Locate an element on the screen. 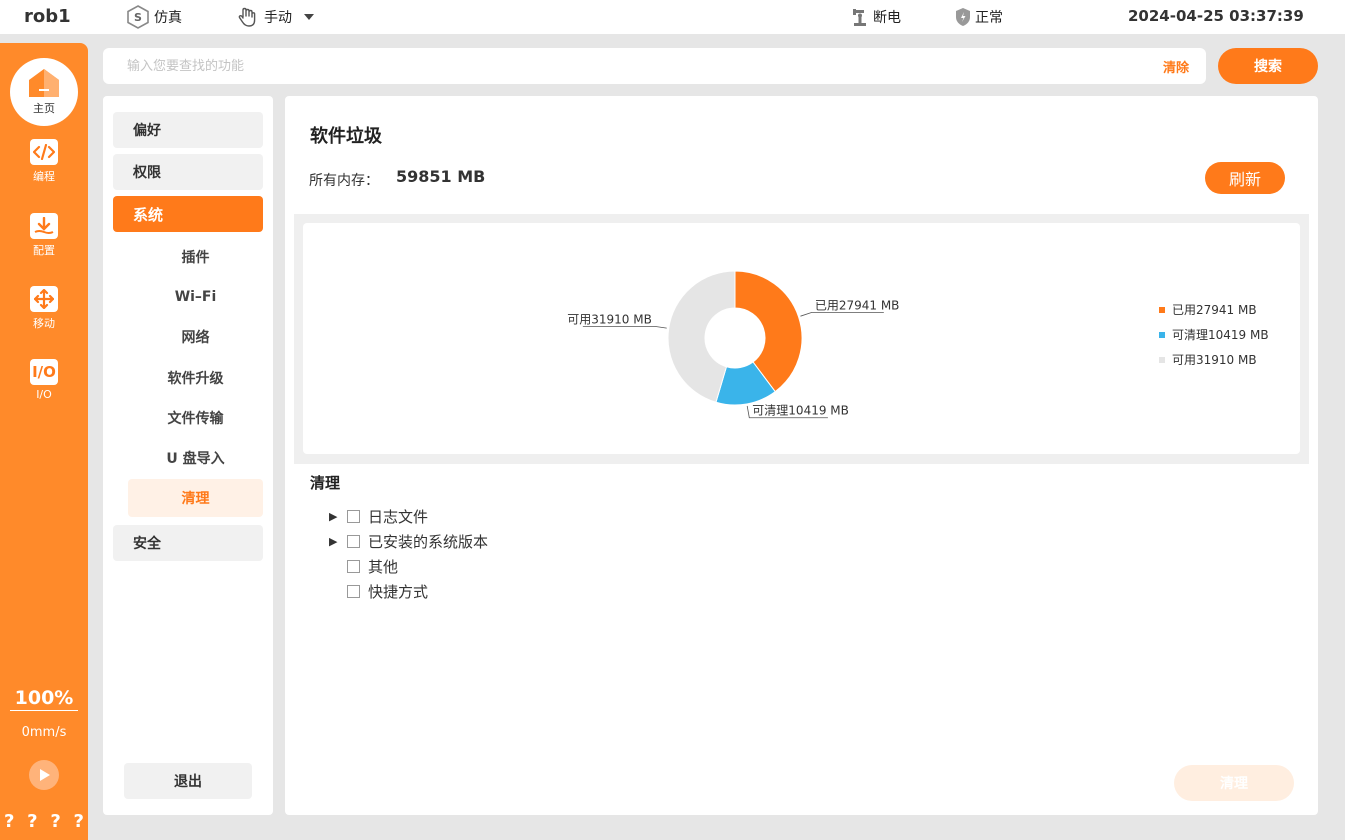  menu-category-preferences: 偏好 is located at coordinates (188, 130).